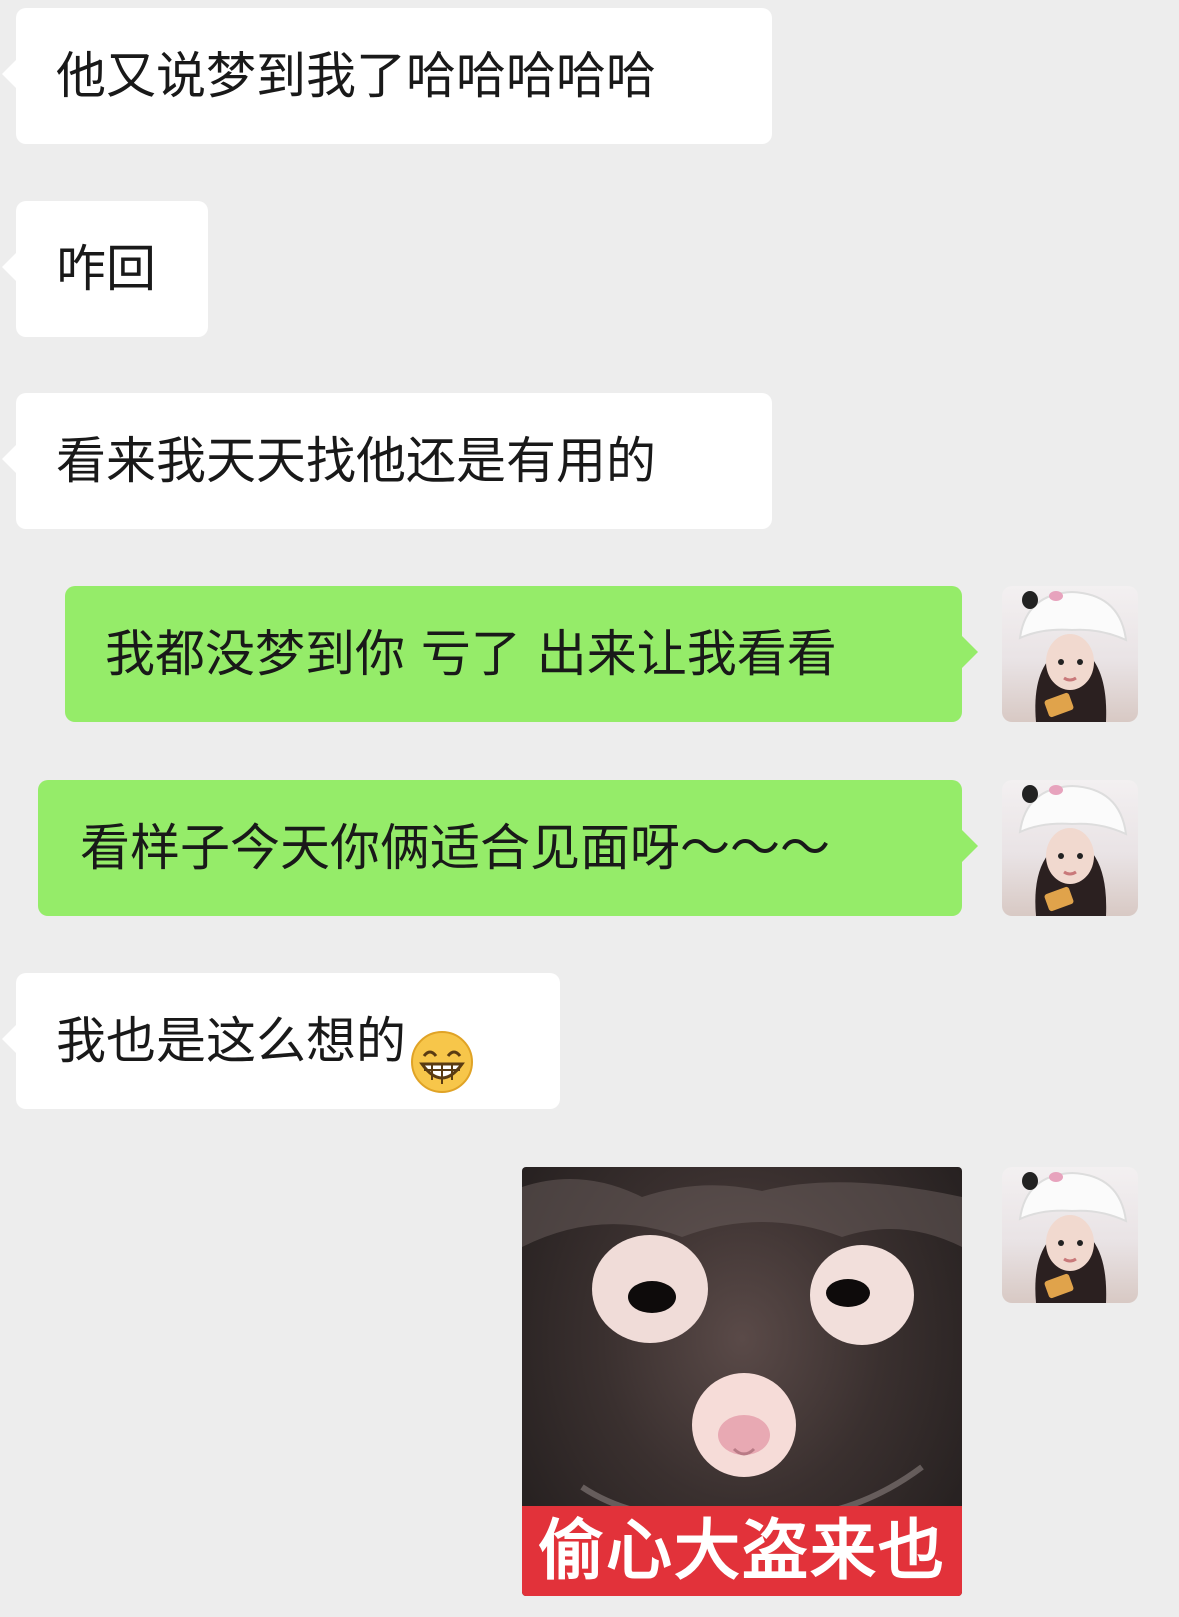 This screenshot has height=1617, width=1179. Describe the element at coordinates (742, 1551) in the screenshot. I see `sticker-caption: 偷心大盗来也` at that location.